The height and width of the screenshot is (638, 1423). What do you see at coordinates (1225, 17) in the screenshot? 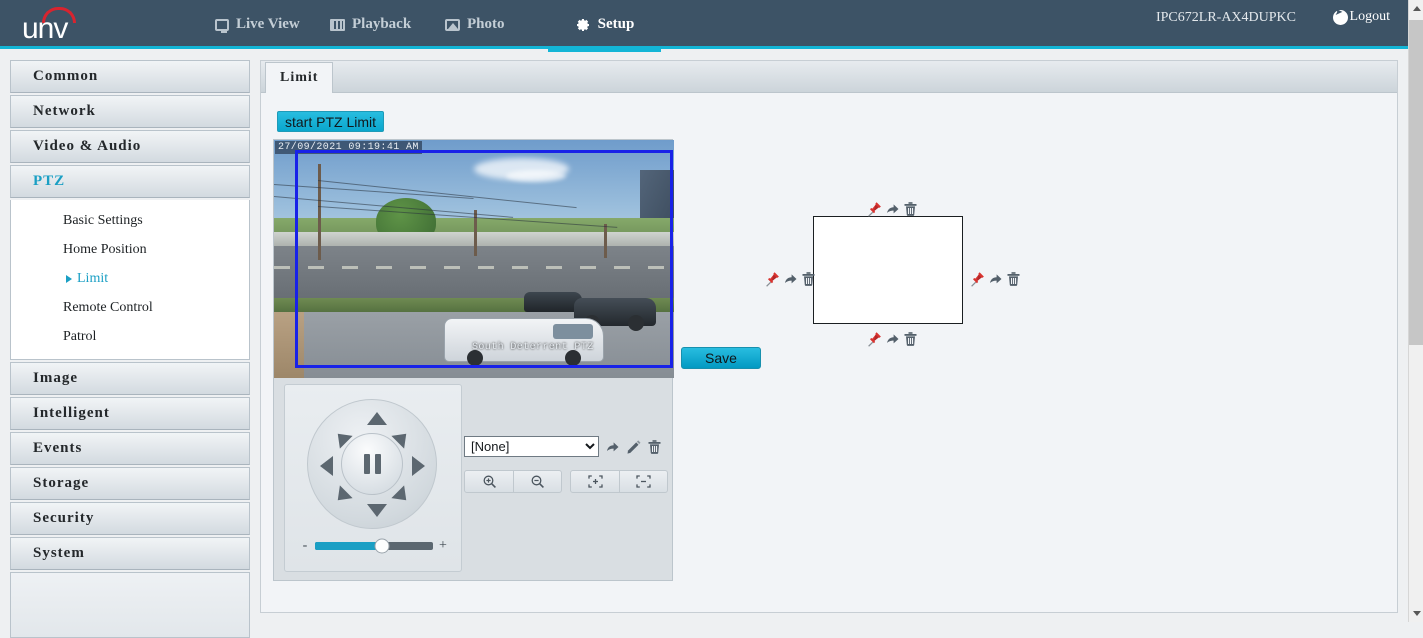
I see `device-name: IPC672LR-AX4DUPKC` at bounding box center [1225, 17].